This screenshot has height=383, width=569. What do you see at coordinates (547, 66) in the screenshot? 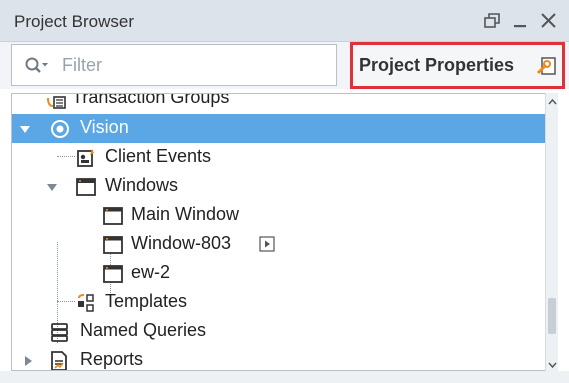
I see `project-properties-icon` at bounding box center [547, 66].